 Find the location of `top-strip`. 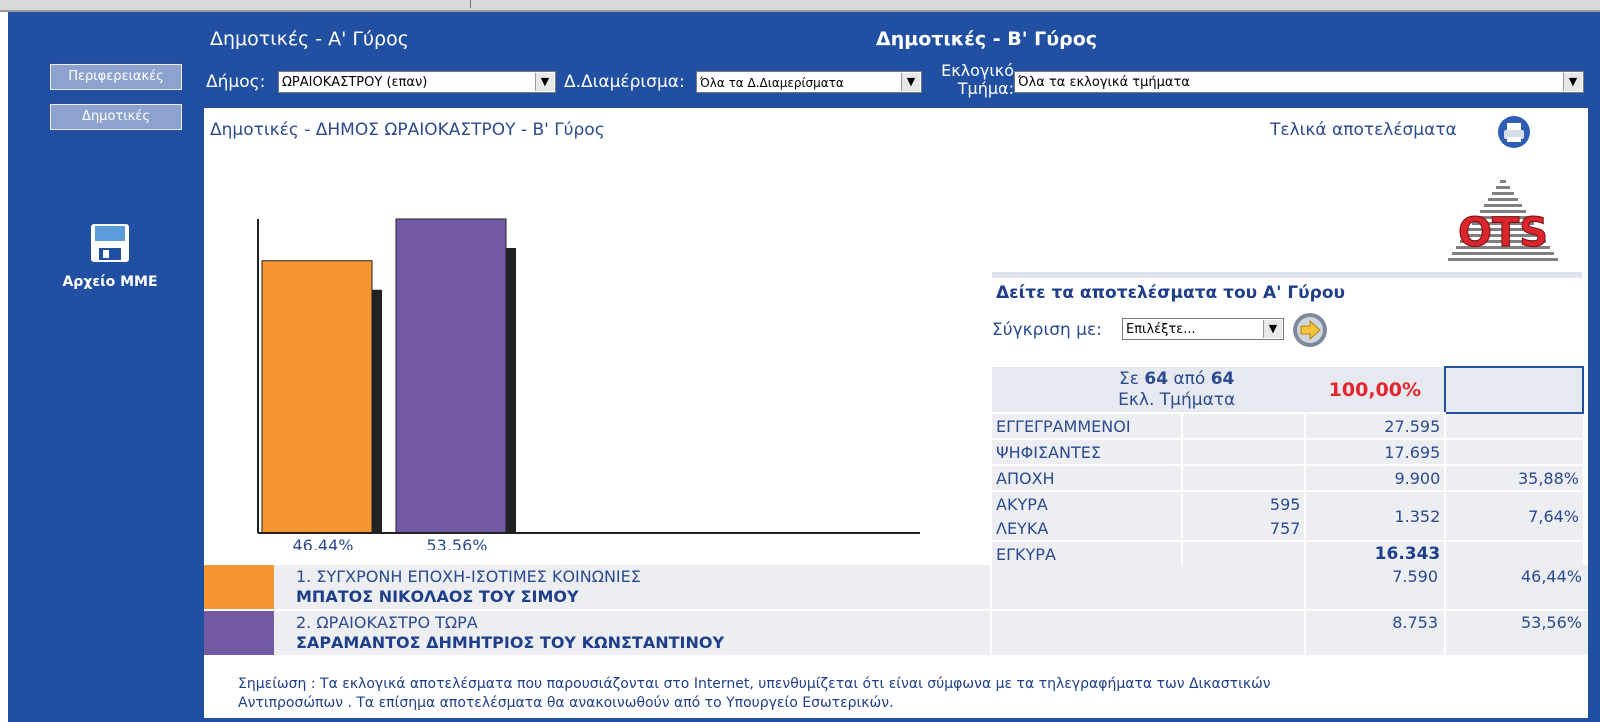

top-strip is located at coordinates (800, 6).